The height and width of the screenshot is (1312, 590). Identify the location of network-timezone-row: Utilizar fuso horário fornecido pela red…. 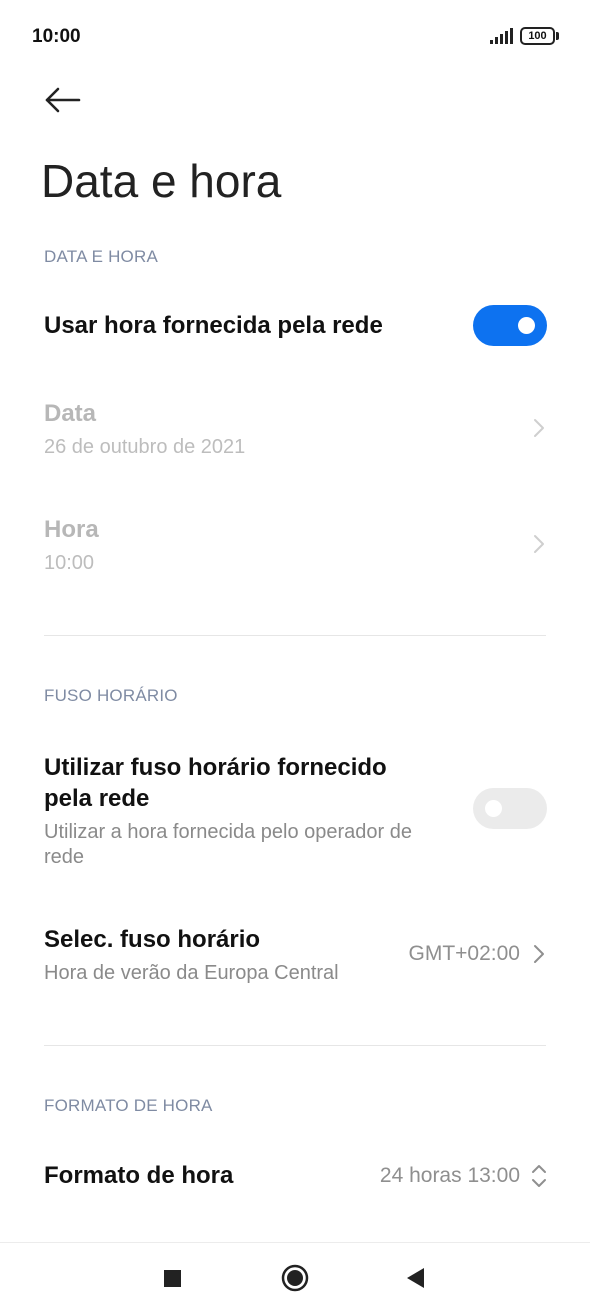
(295, 810).